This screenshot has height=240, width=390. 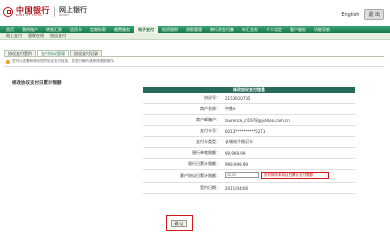 What do you see at coordinates (64, 15) in the screenshot?
I see `product-name-en: BOCNET` at bounding box center [64, 15].